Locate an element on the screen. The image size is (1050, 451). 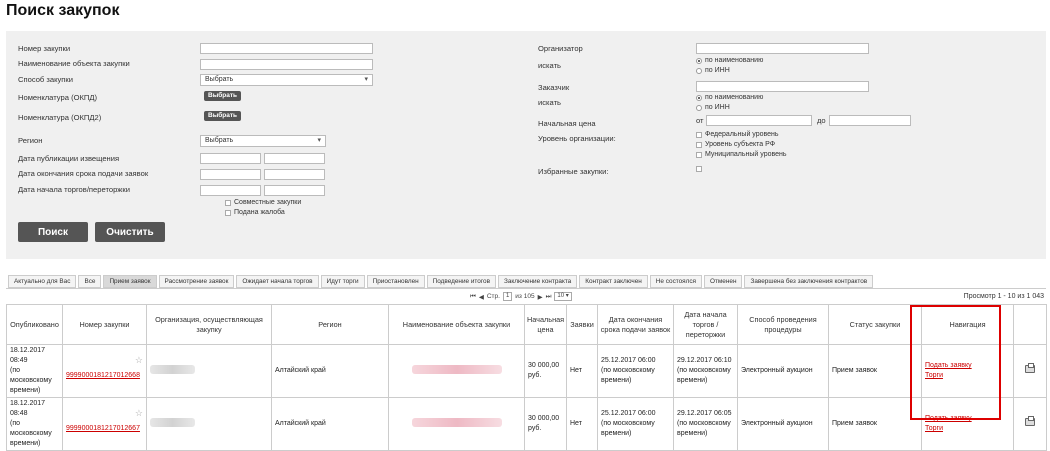
price-from-input is located at coordinates (759, 120).